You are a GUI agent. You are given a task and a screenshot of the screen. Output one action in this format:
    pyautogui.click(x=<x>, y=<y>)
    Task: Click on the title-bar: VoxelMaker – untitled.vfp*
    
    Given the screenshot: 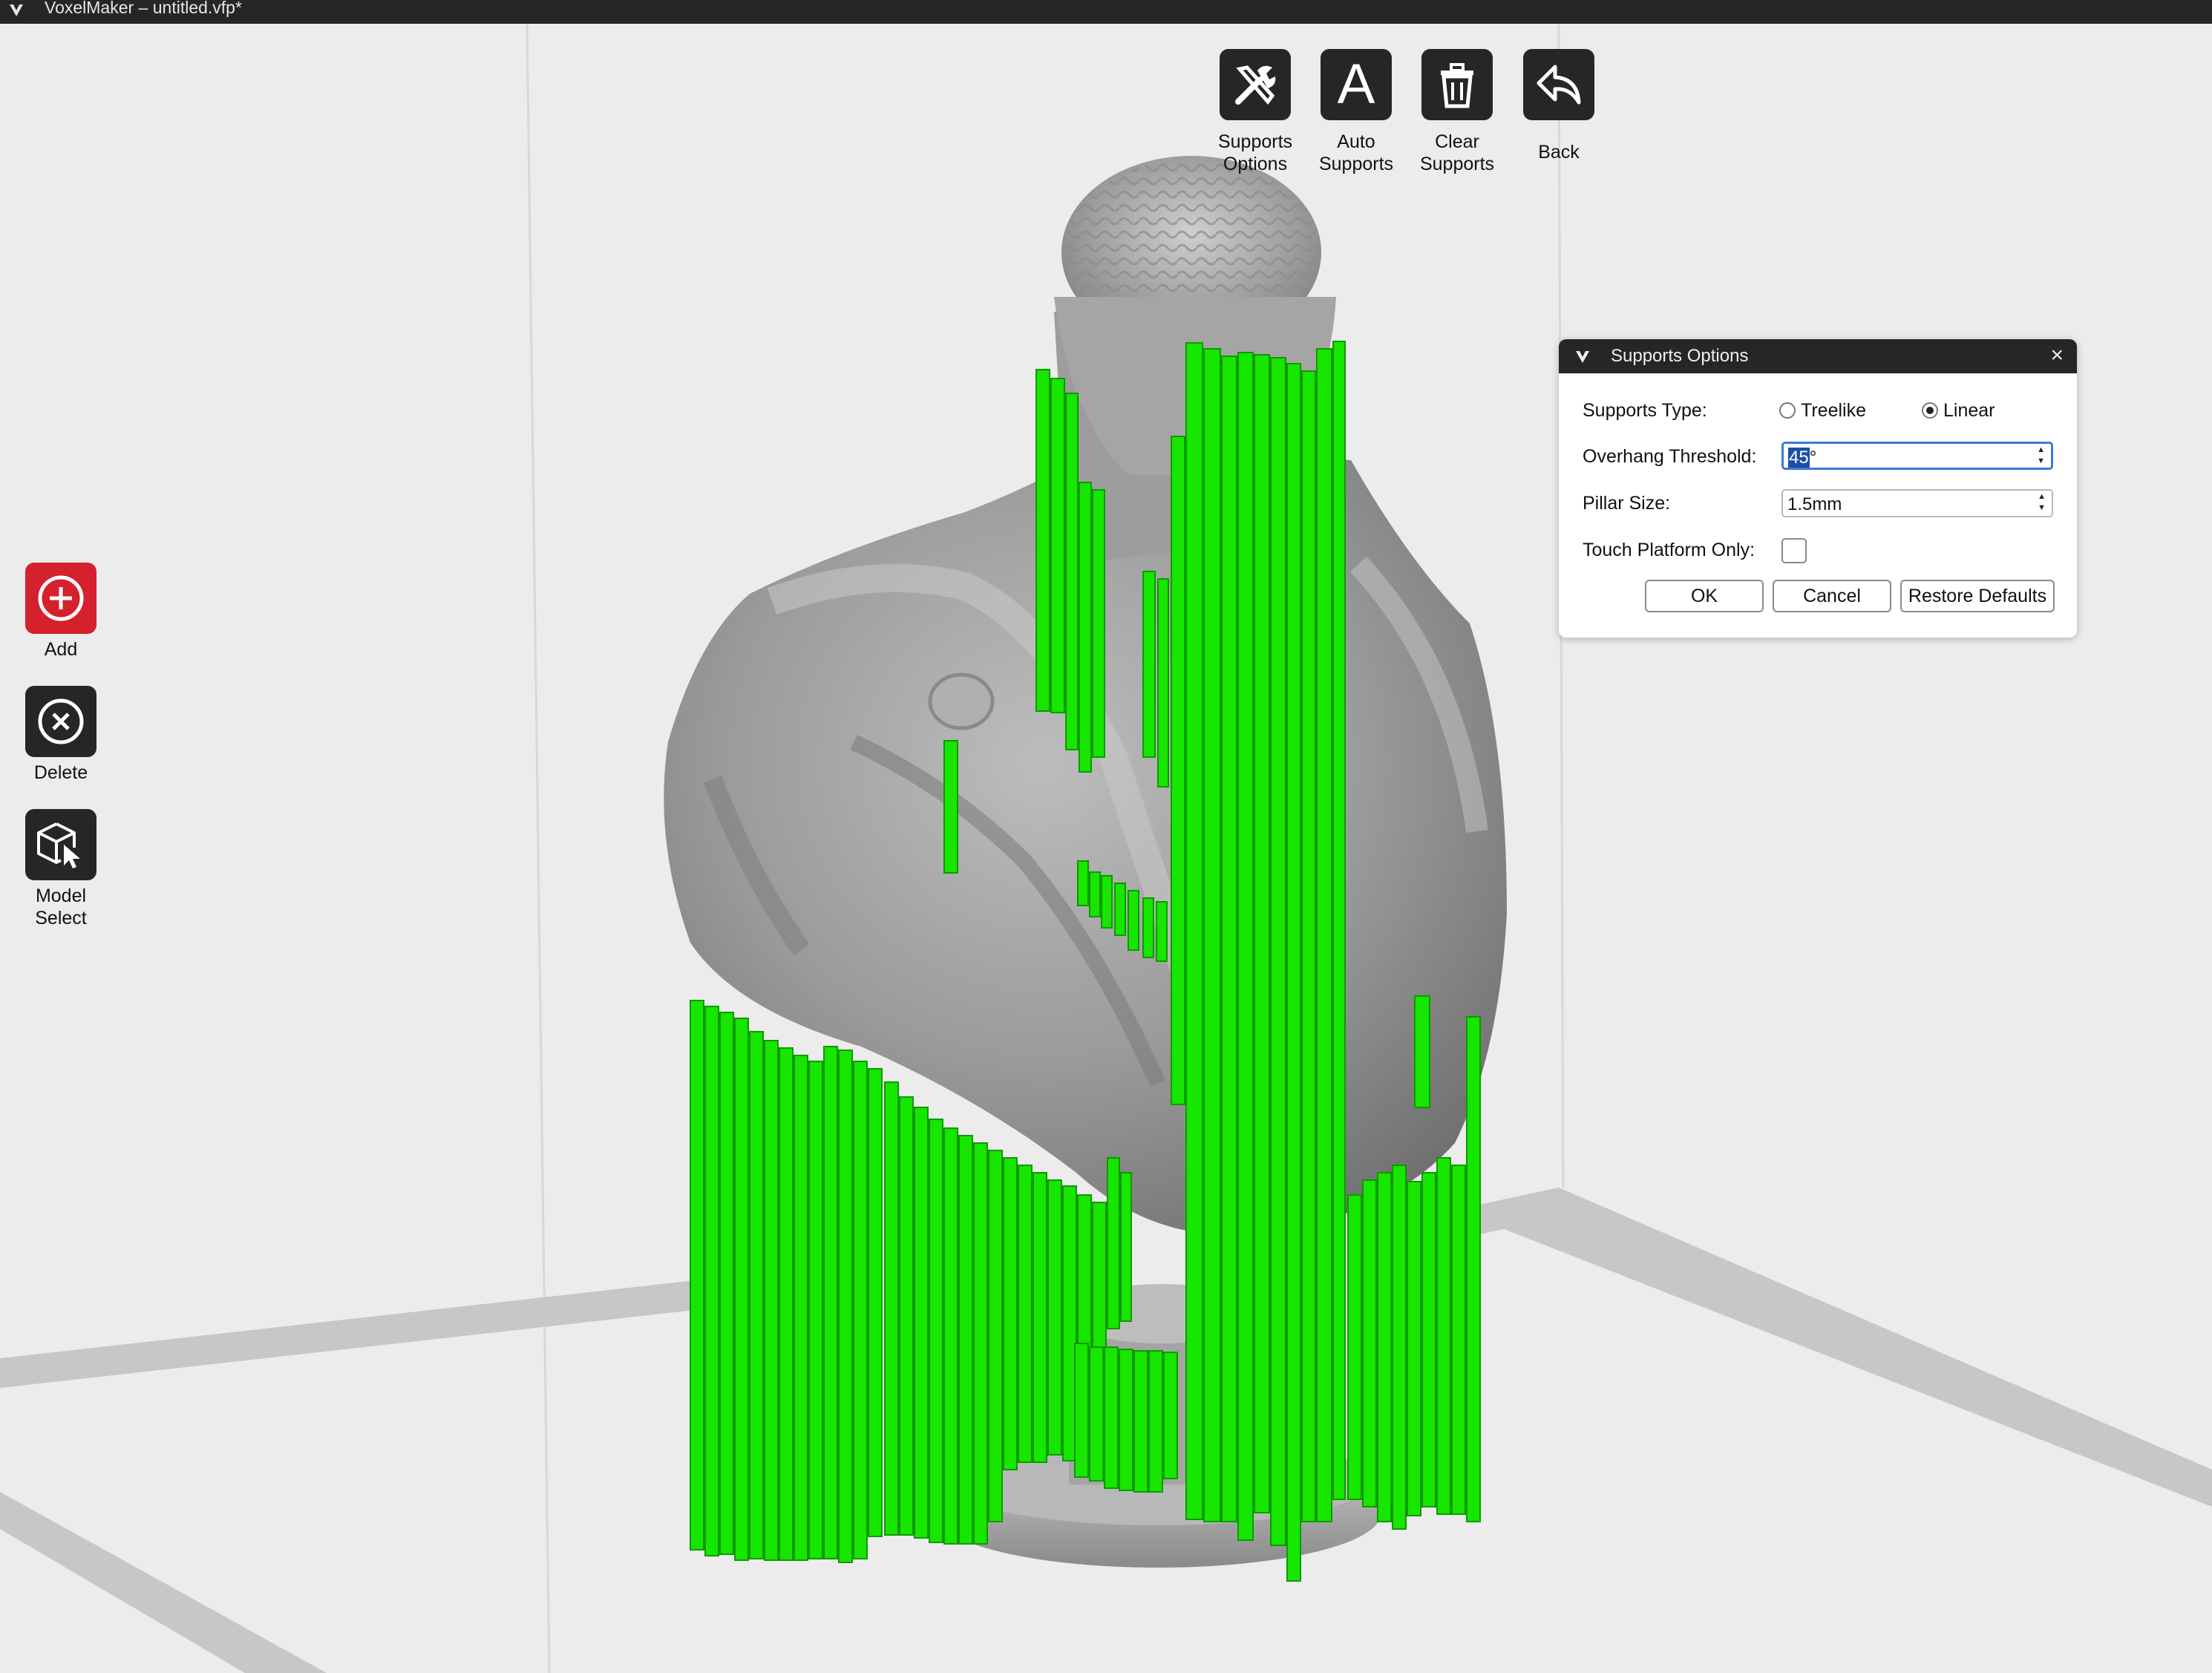 What is the action you would take?
    pyautogui.click(x=1106, y=12)
    